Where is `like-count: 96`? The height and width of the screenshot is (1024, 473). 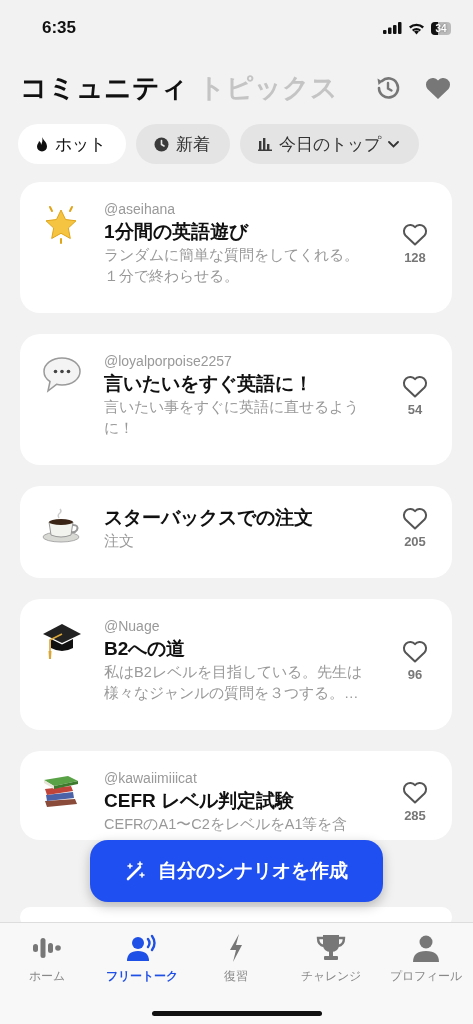
like-count: 96 is located at coordinates (415, 674).